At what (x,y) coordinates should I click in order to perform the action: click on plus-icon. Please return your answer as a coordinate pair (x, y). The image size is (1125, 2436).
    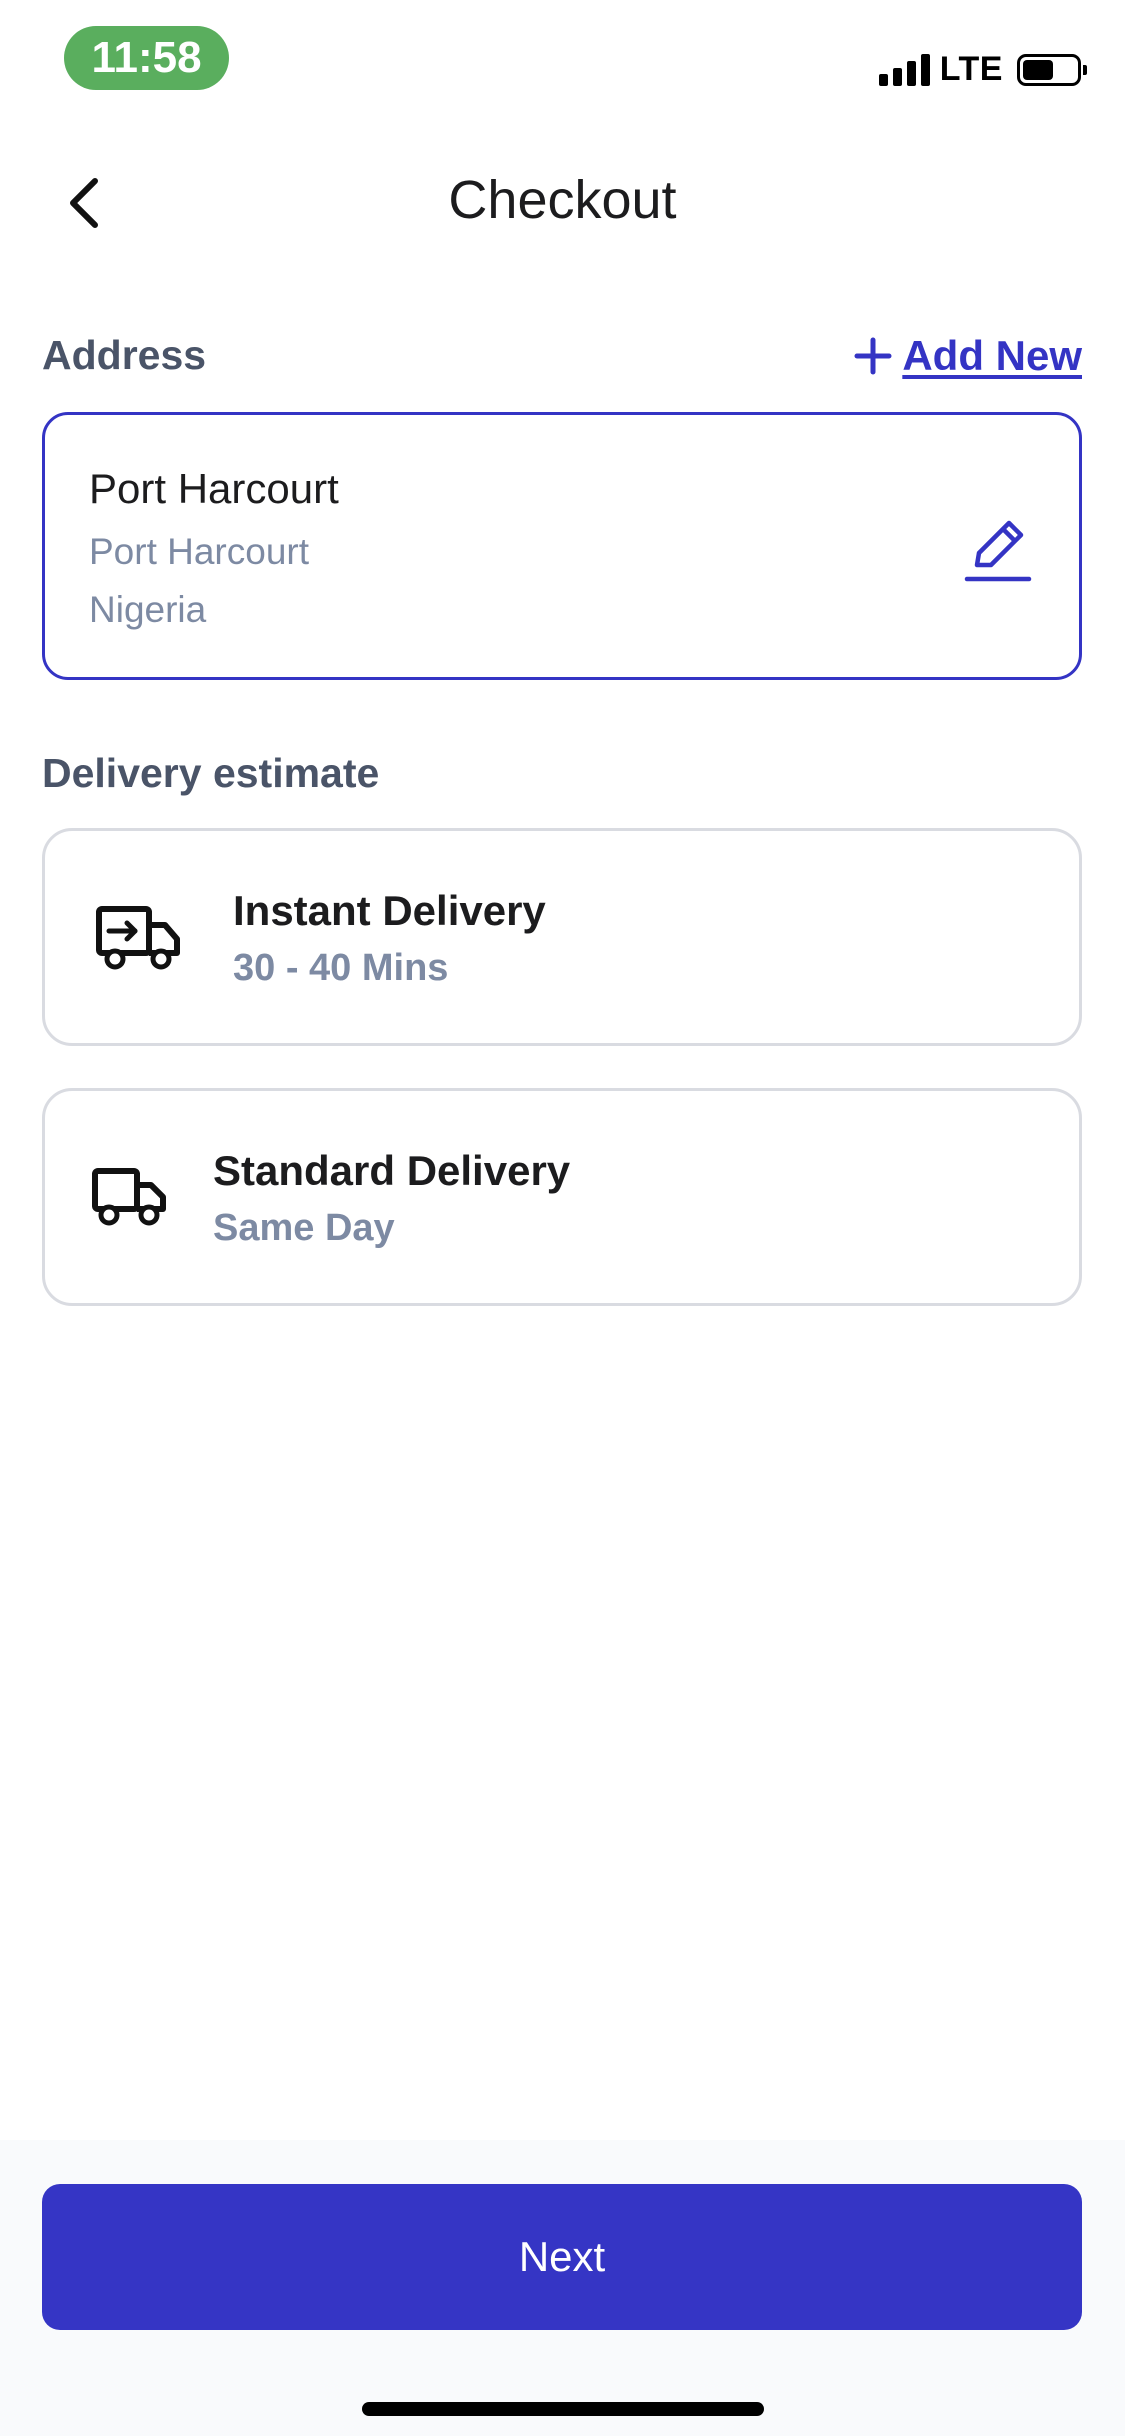
    Looking at the image, I should click on (873, 356).